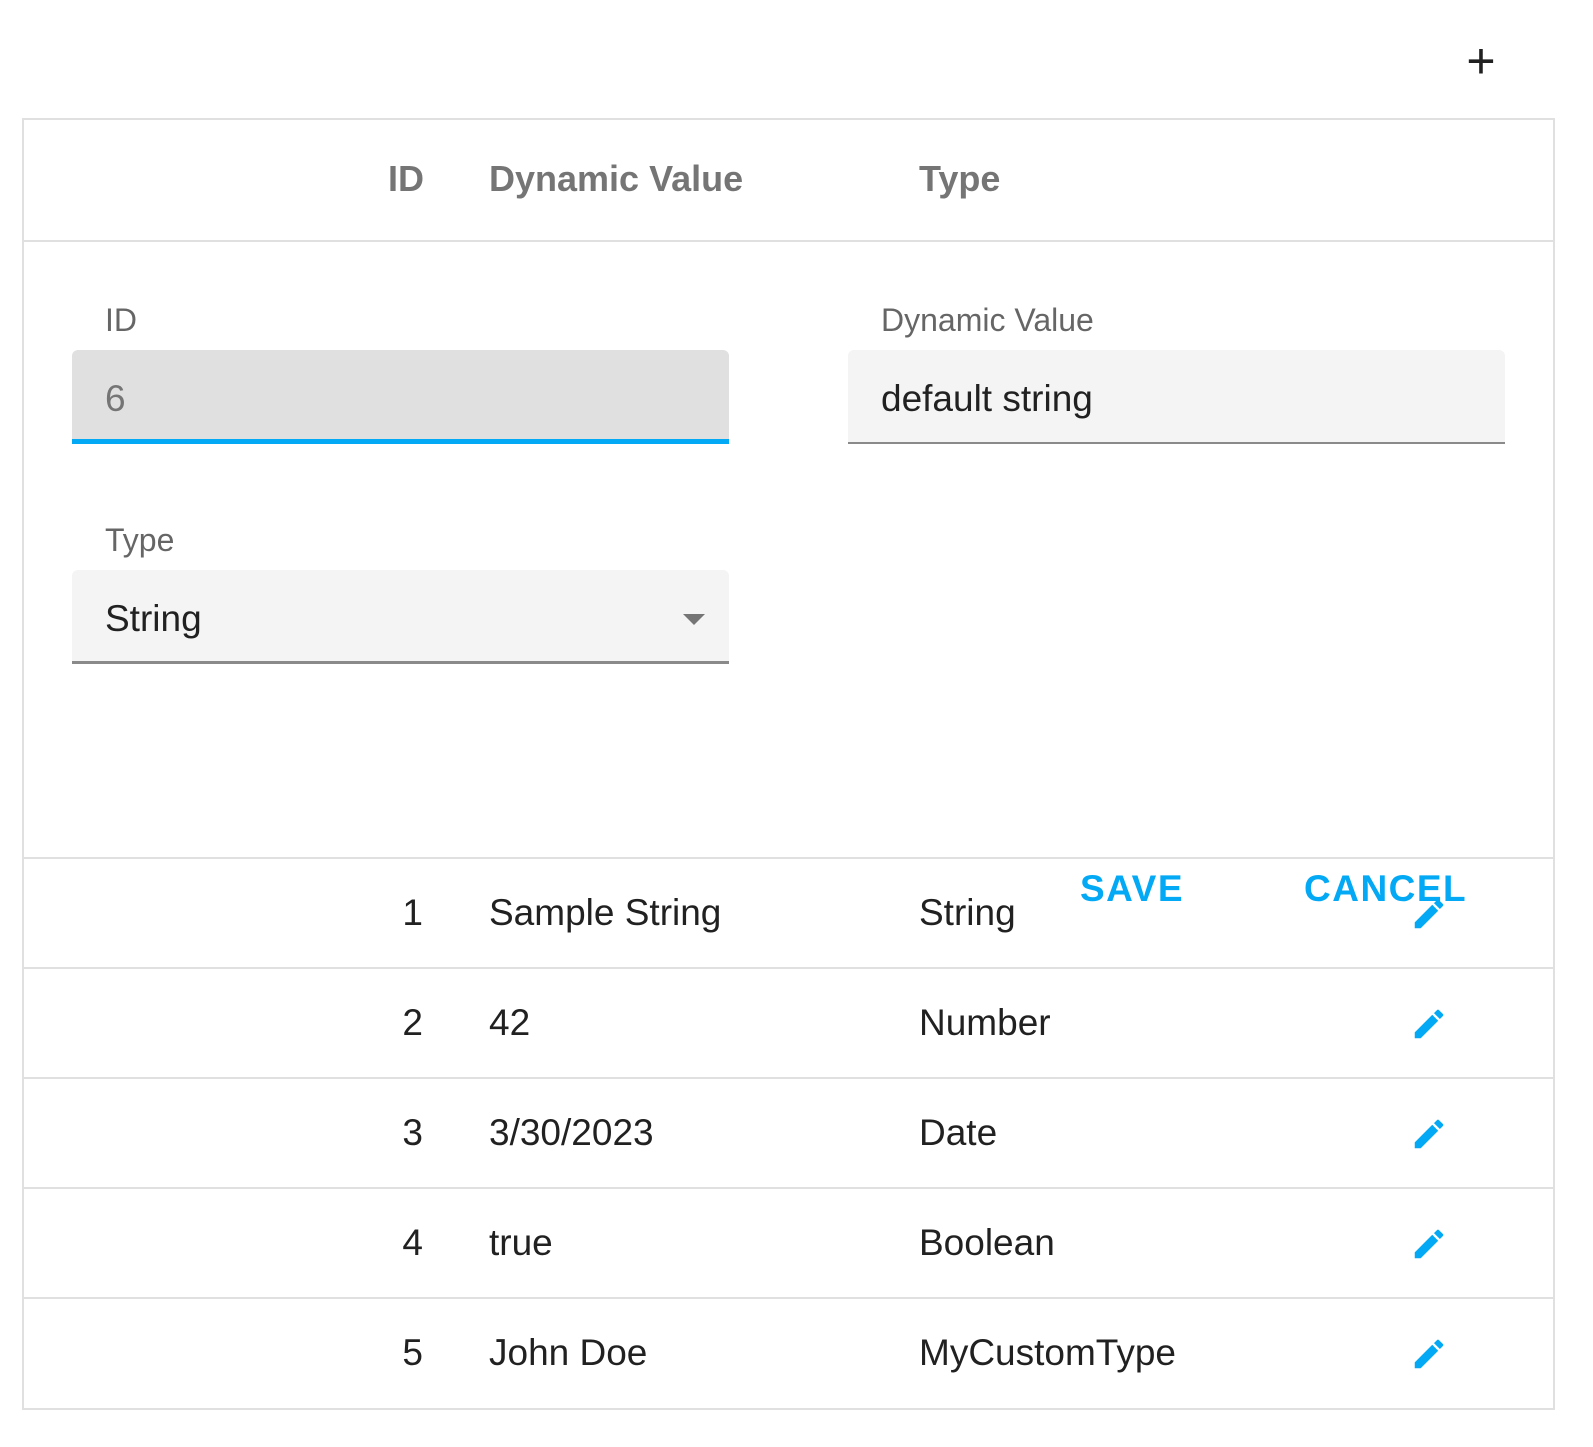  What do you see at coordinates (788, 1024) in the screenshot?
I see `table-row: 2 42 Number` at bounding box center [788, 1024].